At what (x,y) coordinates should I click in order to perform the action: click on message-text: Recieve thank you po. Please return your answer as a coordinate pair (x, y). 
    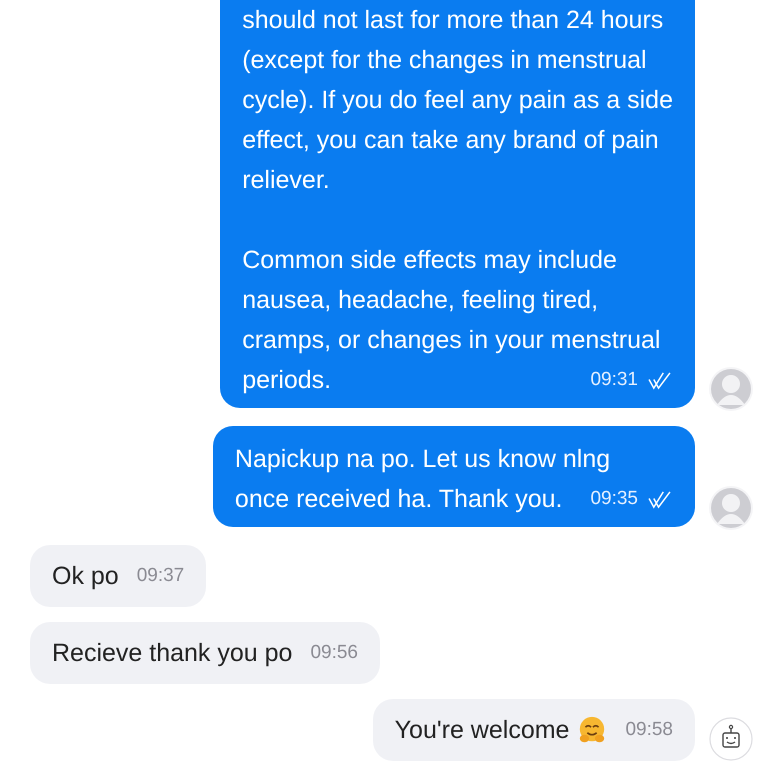
    Looking at the image, I should click on (172, 653).